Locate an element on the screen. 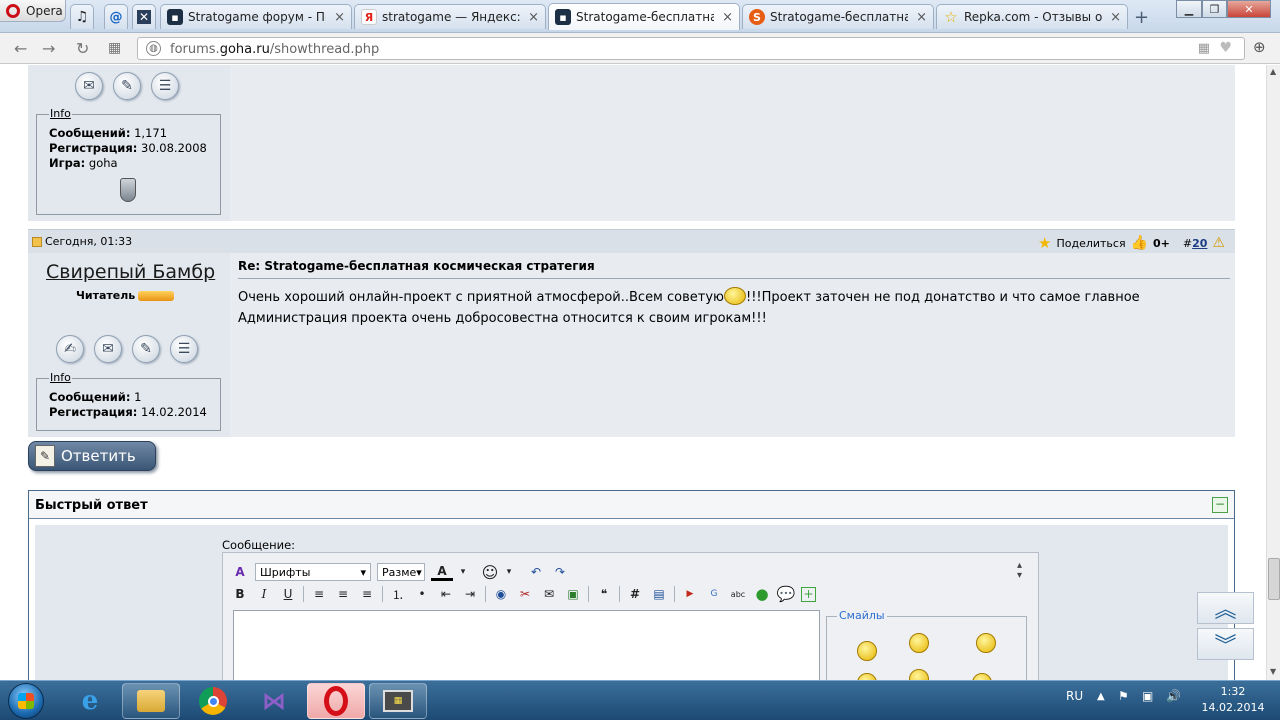  align-center-icon: ≡ is located at coordinates (343, 594).